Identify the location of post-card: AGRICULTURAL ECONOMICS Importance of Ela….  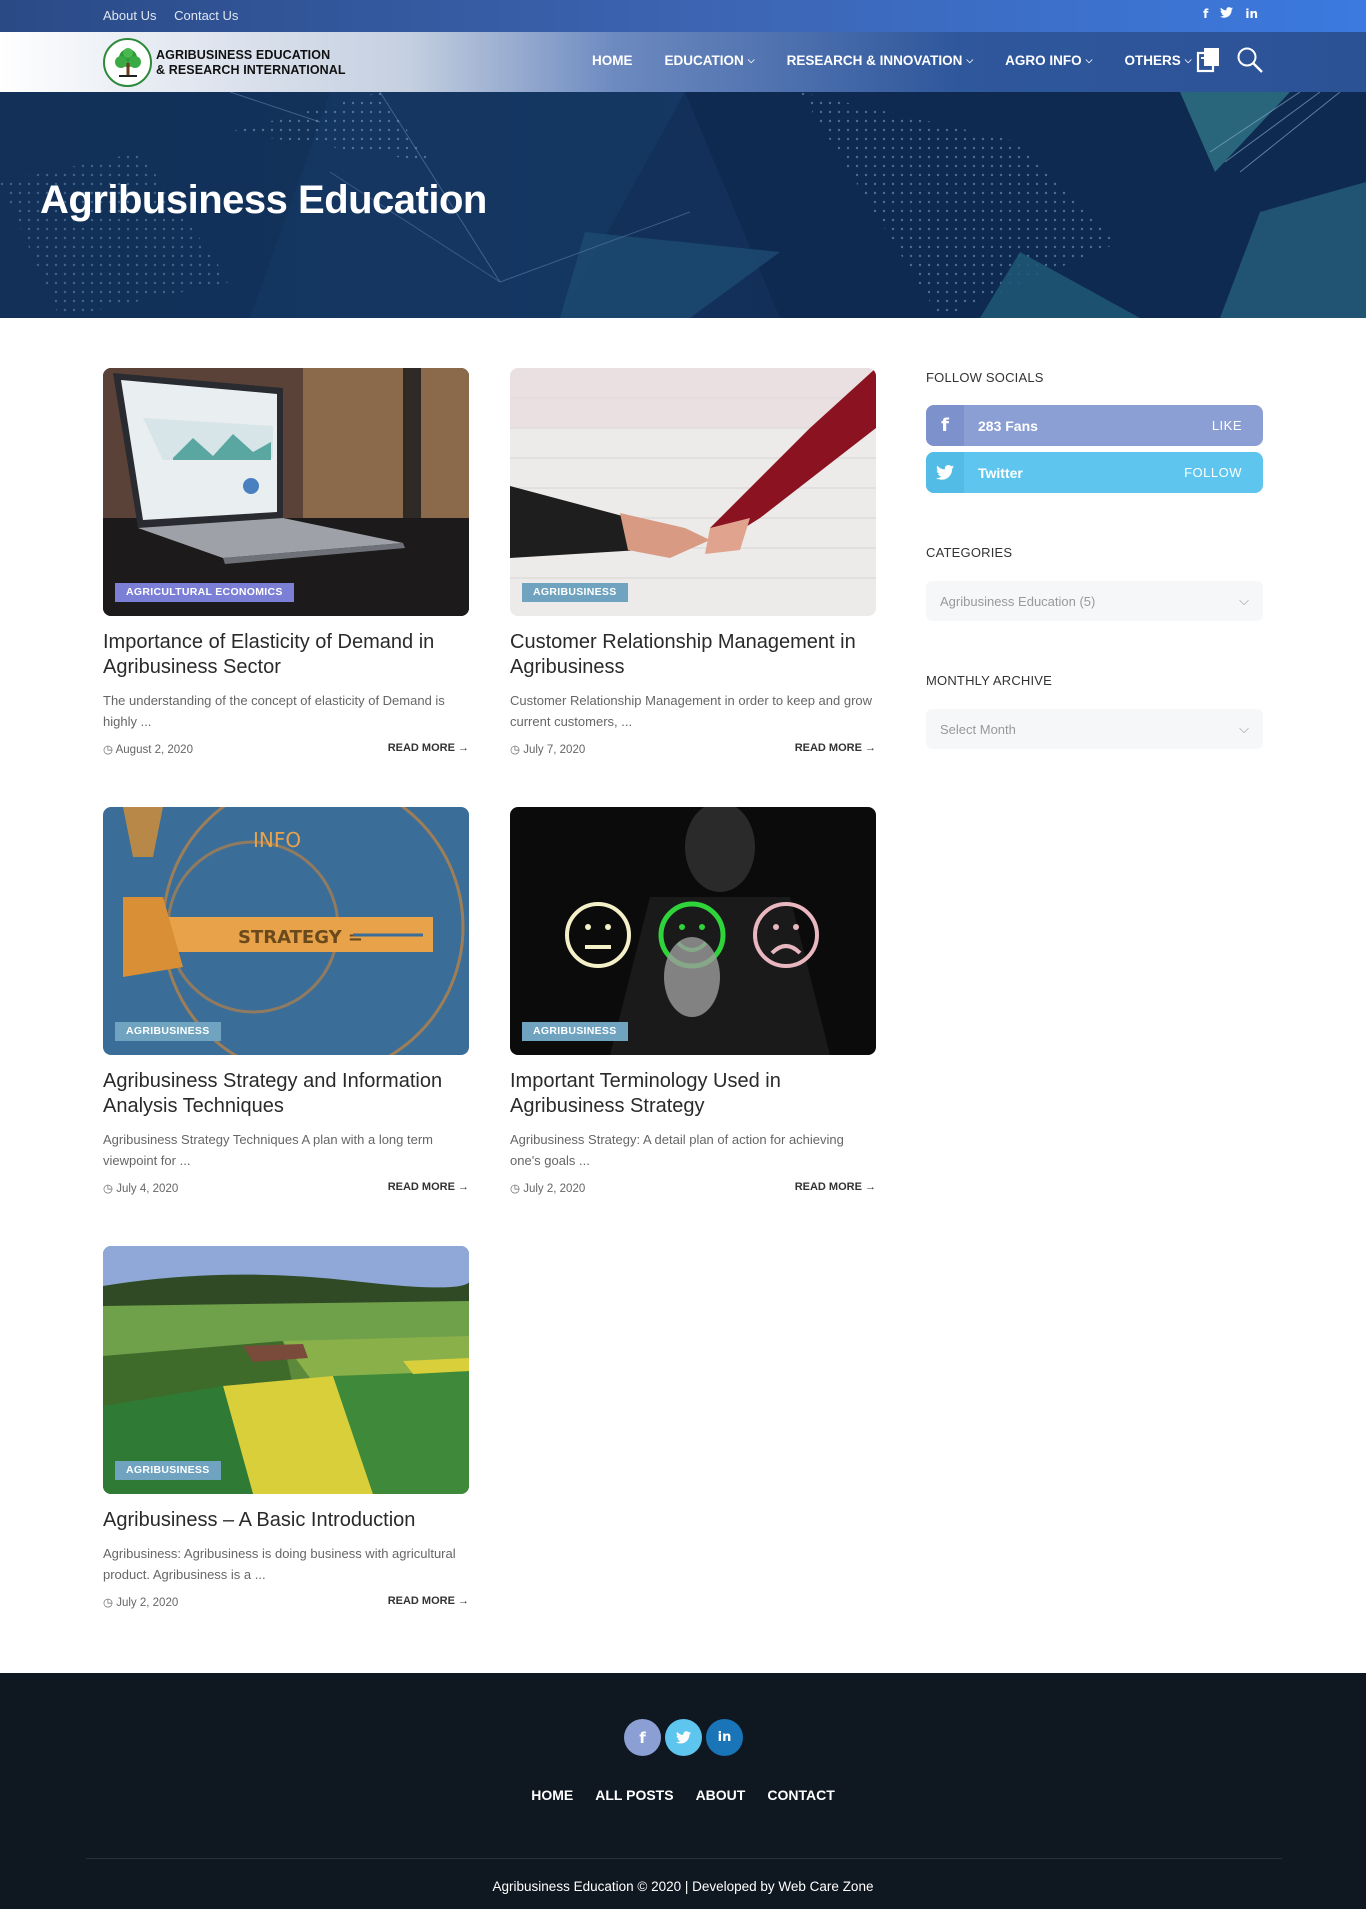
(286, 562).